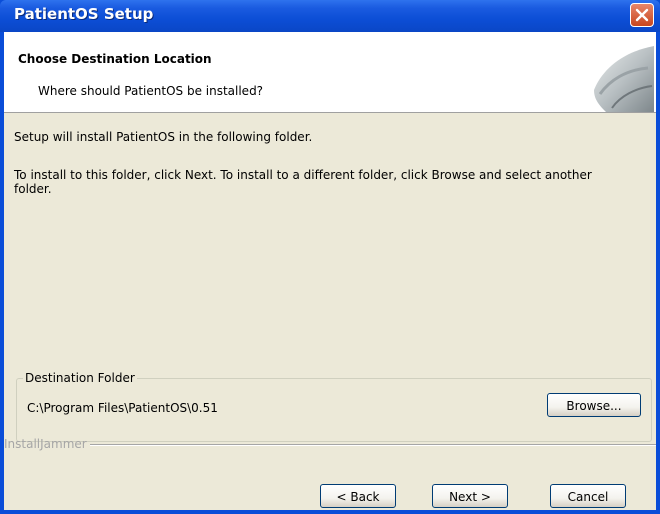 Image resolution: width=660 pixels, height=514 pixels. What do you see at coordinates (33, 189) in the screenshot?
I see `instruction-text-line2: folder.` at bounding box center [33, 189].